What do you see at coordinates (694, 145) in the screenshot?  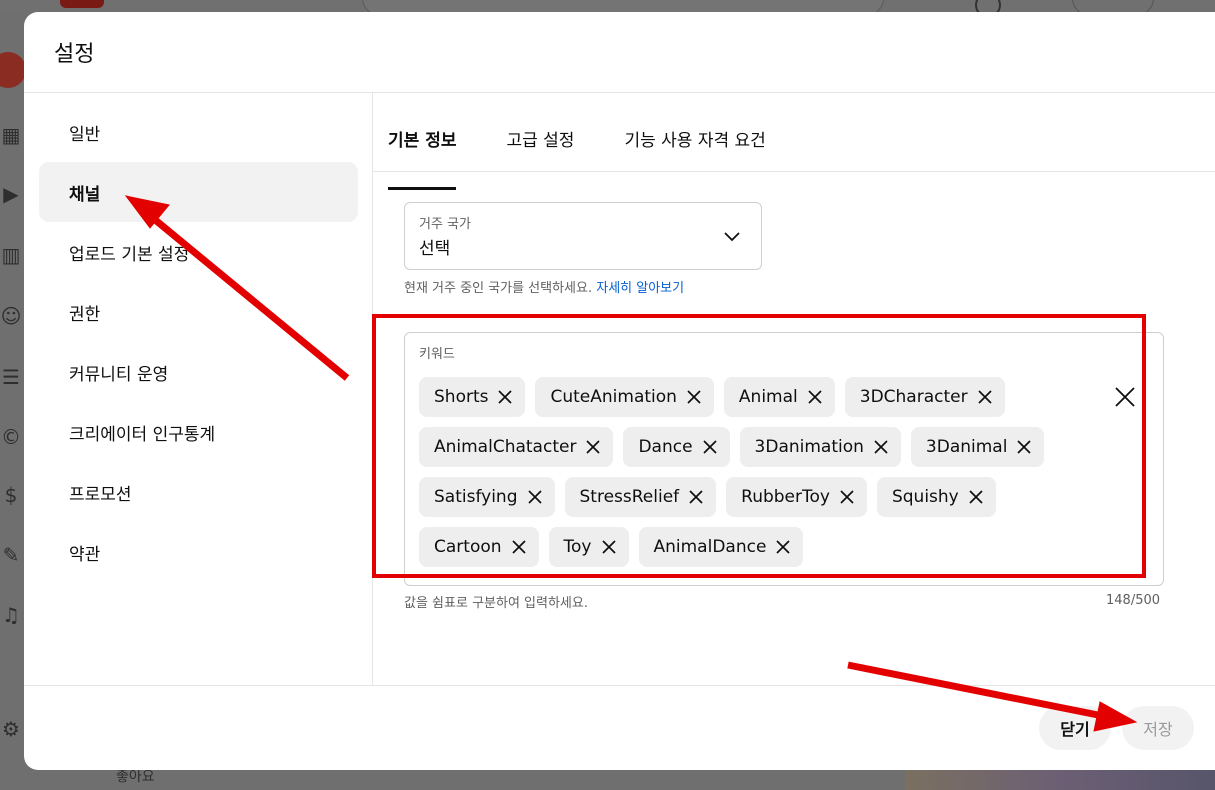 I see `tab-feature-eligibility: 기능 사용 자격 요건` at bounding box center [694, 145].